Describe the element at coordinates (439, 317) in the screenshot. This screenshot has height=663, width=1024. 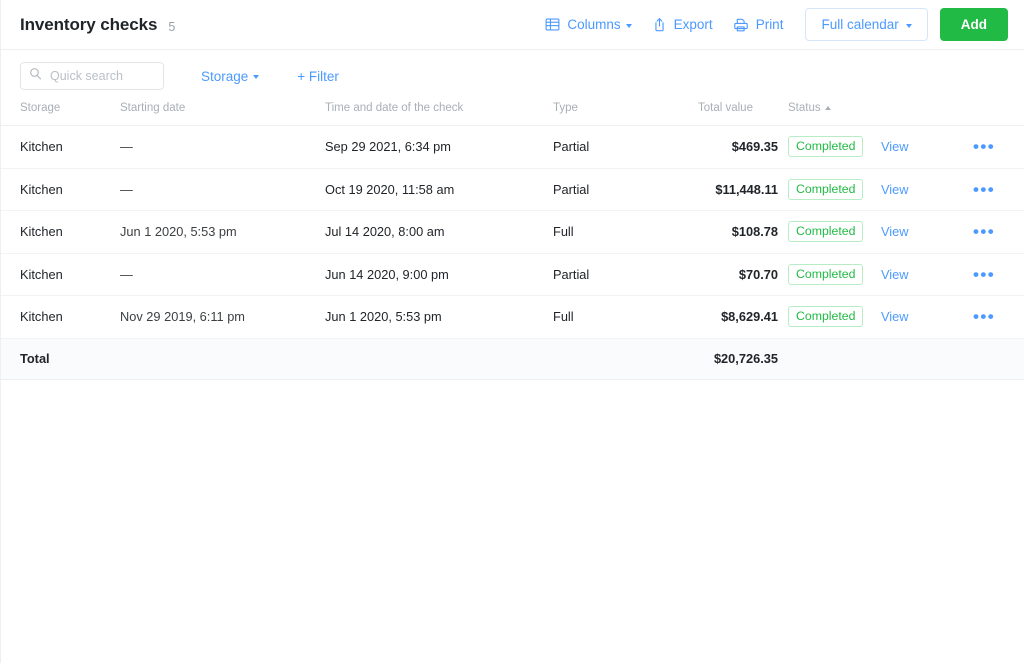
I see `cell-check-datetime: Jun 1 2020, 5:53 pm` at that location.